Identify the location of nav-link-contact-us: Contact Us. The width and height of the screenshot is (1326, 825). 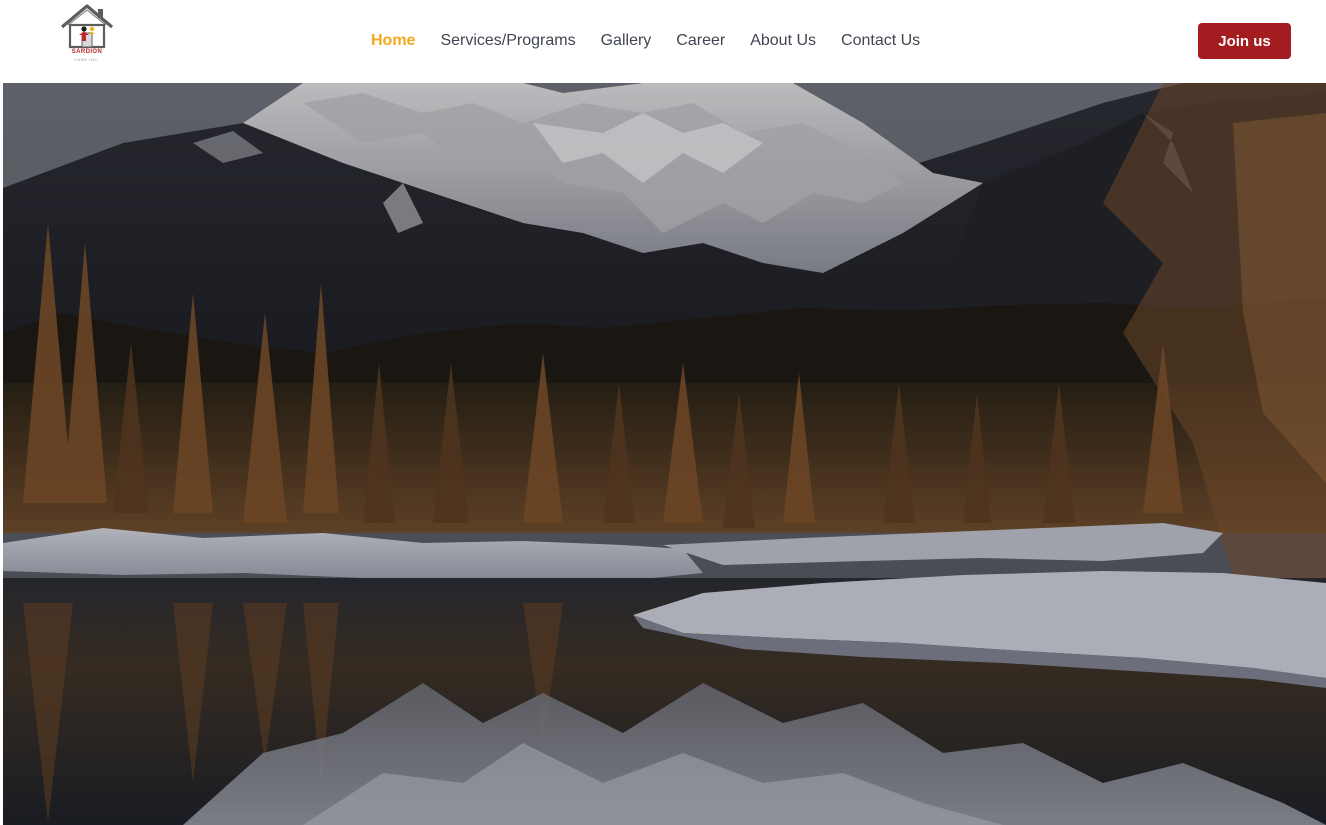
(880, 41).